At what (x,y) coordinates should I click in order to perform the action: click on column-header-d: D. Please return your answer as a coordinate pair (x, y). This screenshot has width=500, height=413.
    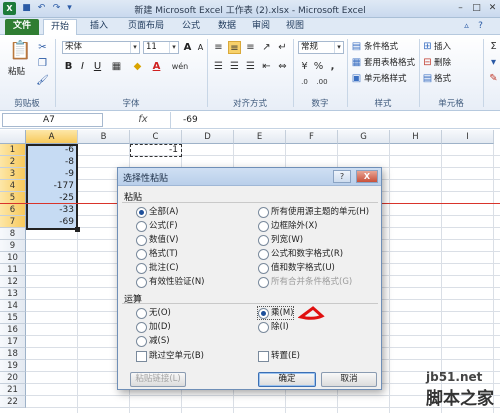
    Looking at the image, I should click on (208, 137).